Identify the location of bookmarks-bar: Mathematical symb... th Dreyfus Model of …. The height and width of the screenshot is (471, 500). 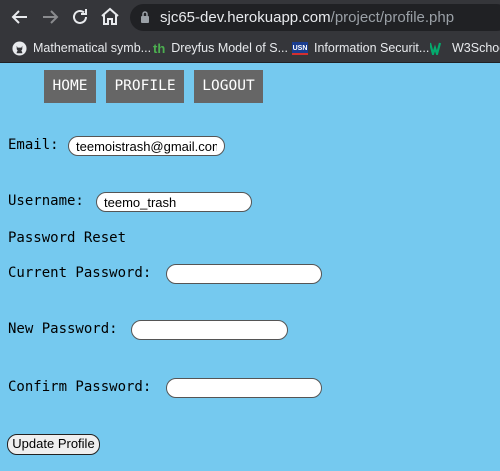
(250, 48).